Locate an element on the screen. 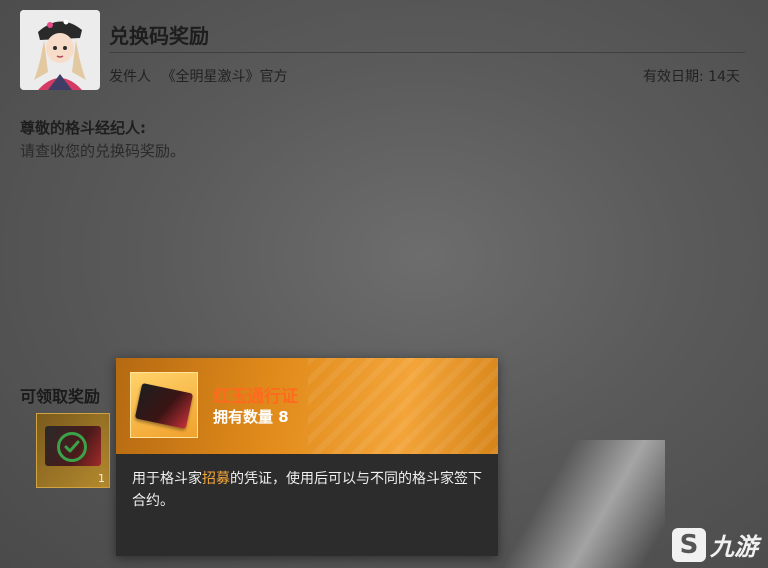 Image resolution: width=768 pixels, height=568 pixels. description-text-1: 用于格斗家 is located at coordinates (167, 479).